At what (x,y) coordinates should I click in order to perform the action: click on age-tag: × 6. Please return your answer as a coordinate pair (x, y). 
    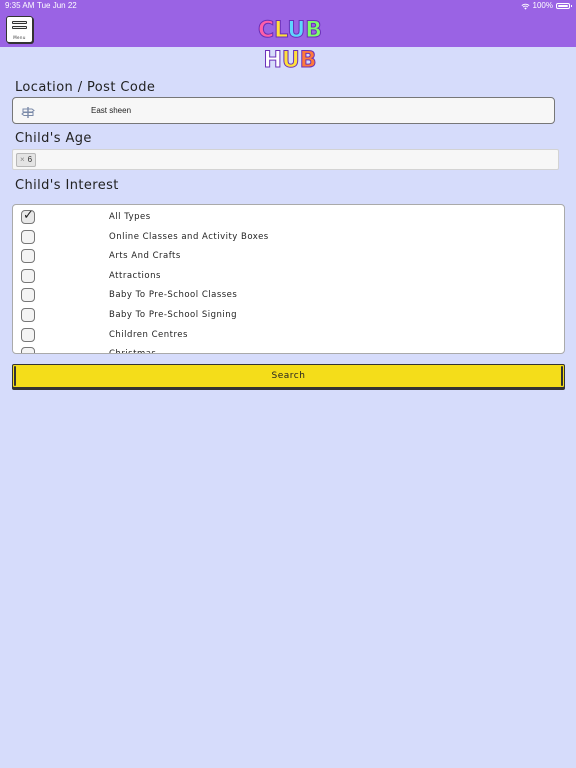
    Looking at the image, I should click on (26, 160).